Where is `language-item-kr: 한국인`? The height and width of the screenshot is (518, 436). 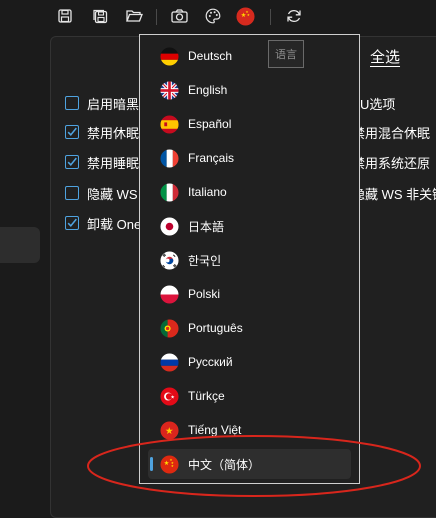
language-item-kr: 한국인 is located at coordinates (249, 260).